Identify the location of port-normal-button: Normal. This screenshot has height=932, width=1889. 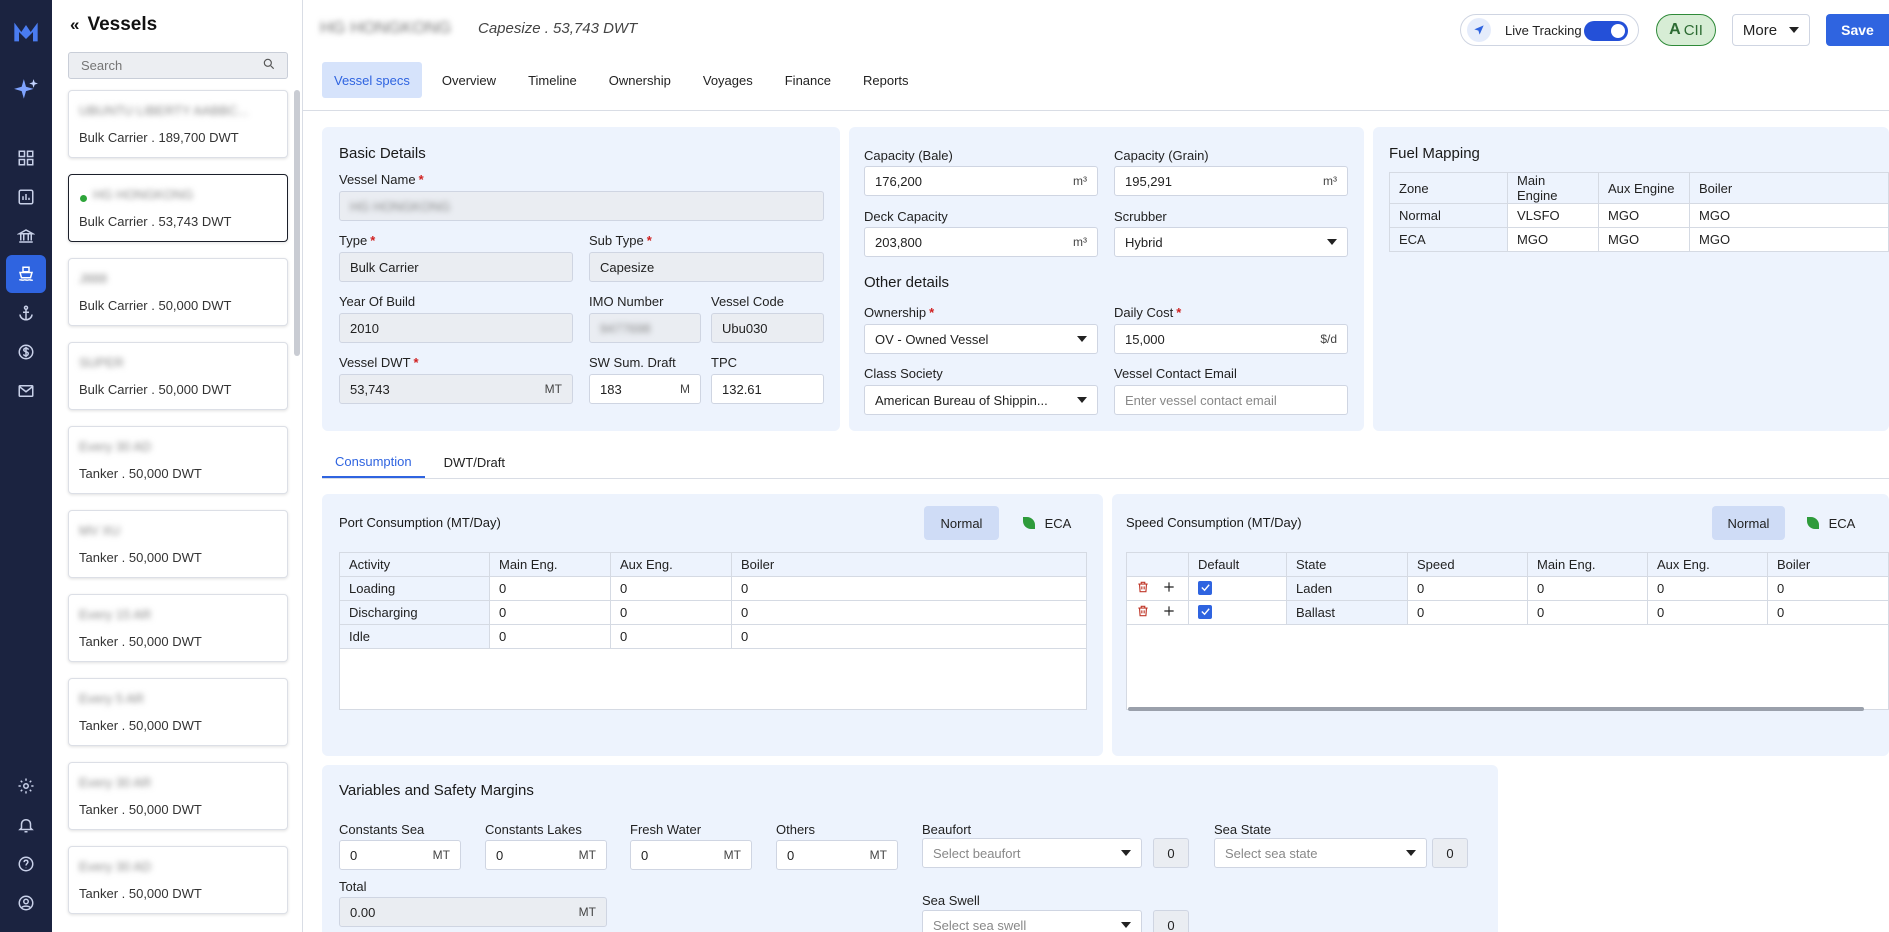
(961, 523).